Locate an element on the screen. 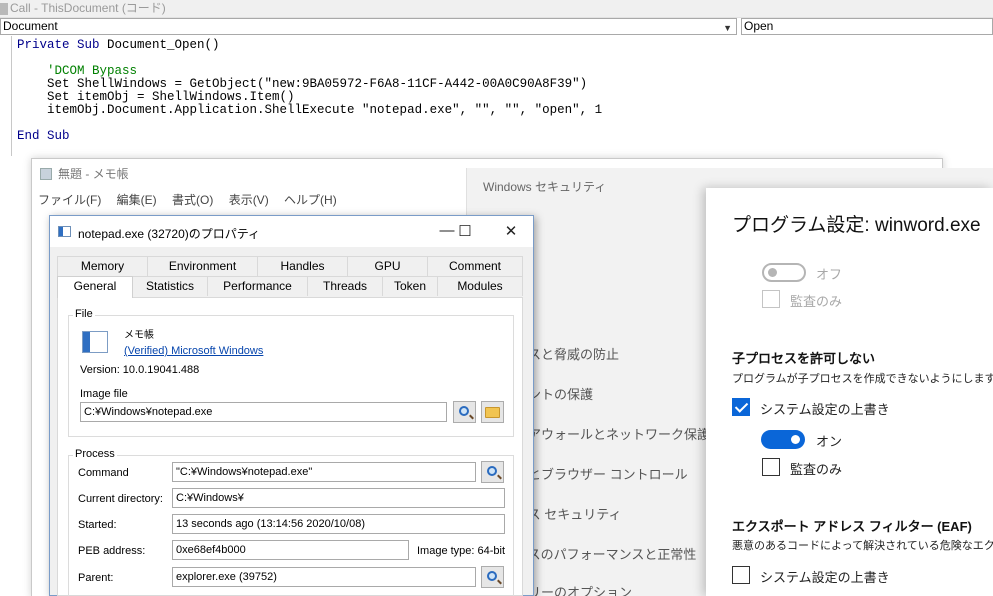 The image size is (993, 596). notepad-title: 無題 - メモ帳 is located at coordinates (84, 173).